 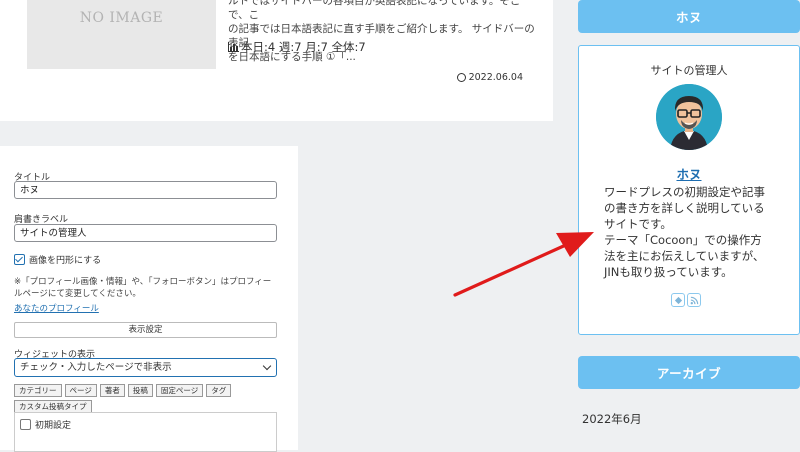 I want to click on pageview-counter: 本日:4 週:7 月:7 全体:7, so click(x=297, y=47).